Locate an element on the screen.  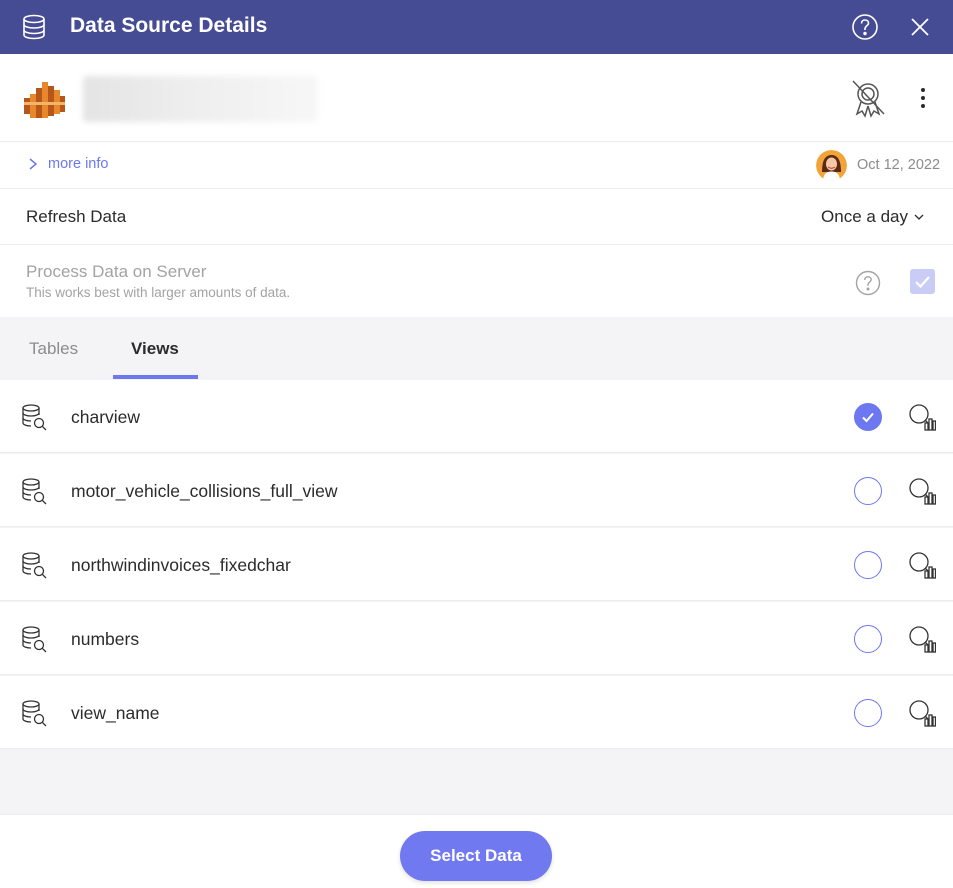
avatar is located at coordinates (831, 165).